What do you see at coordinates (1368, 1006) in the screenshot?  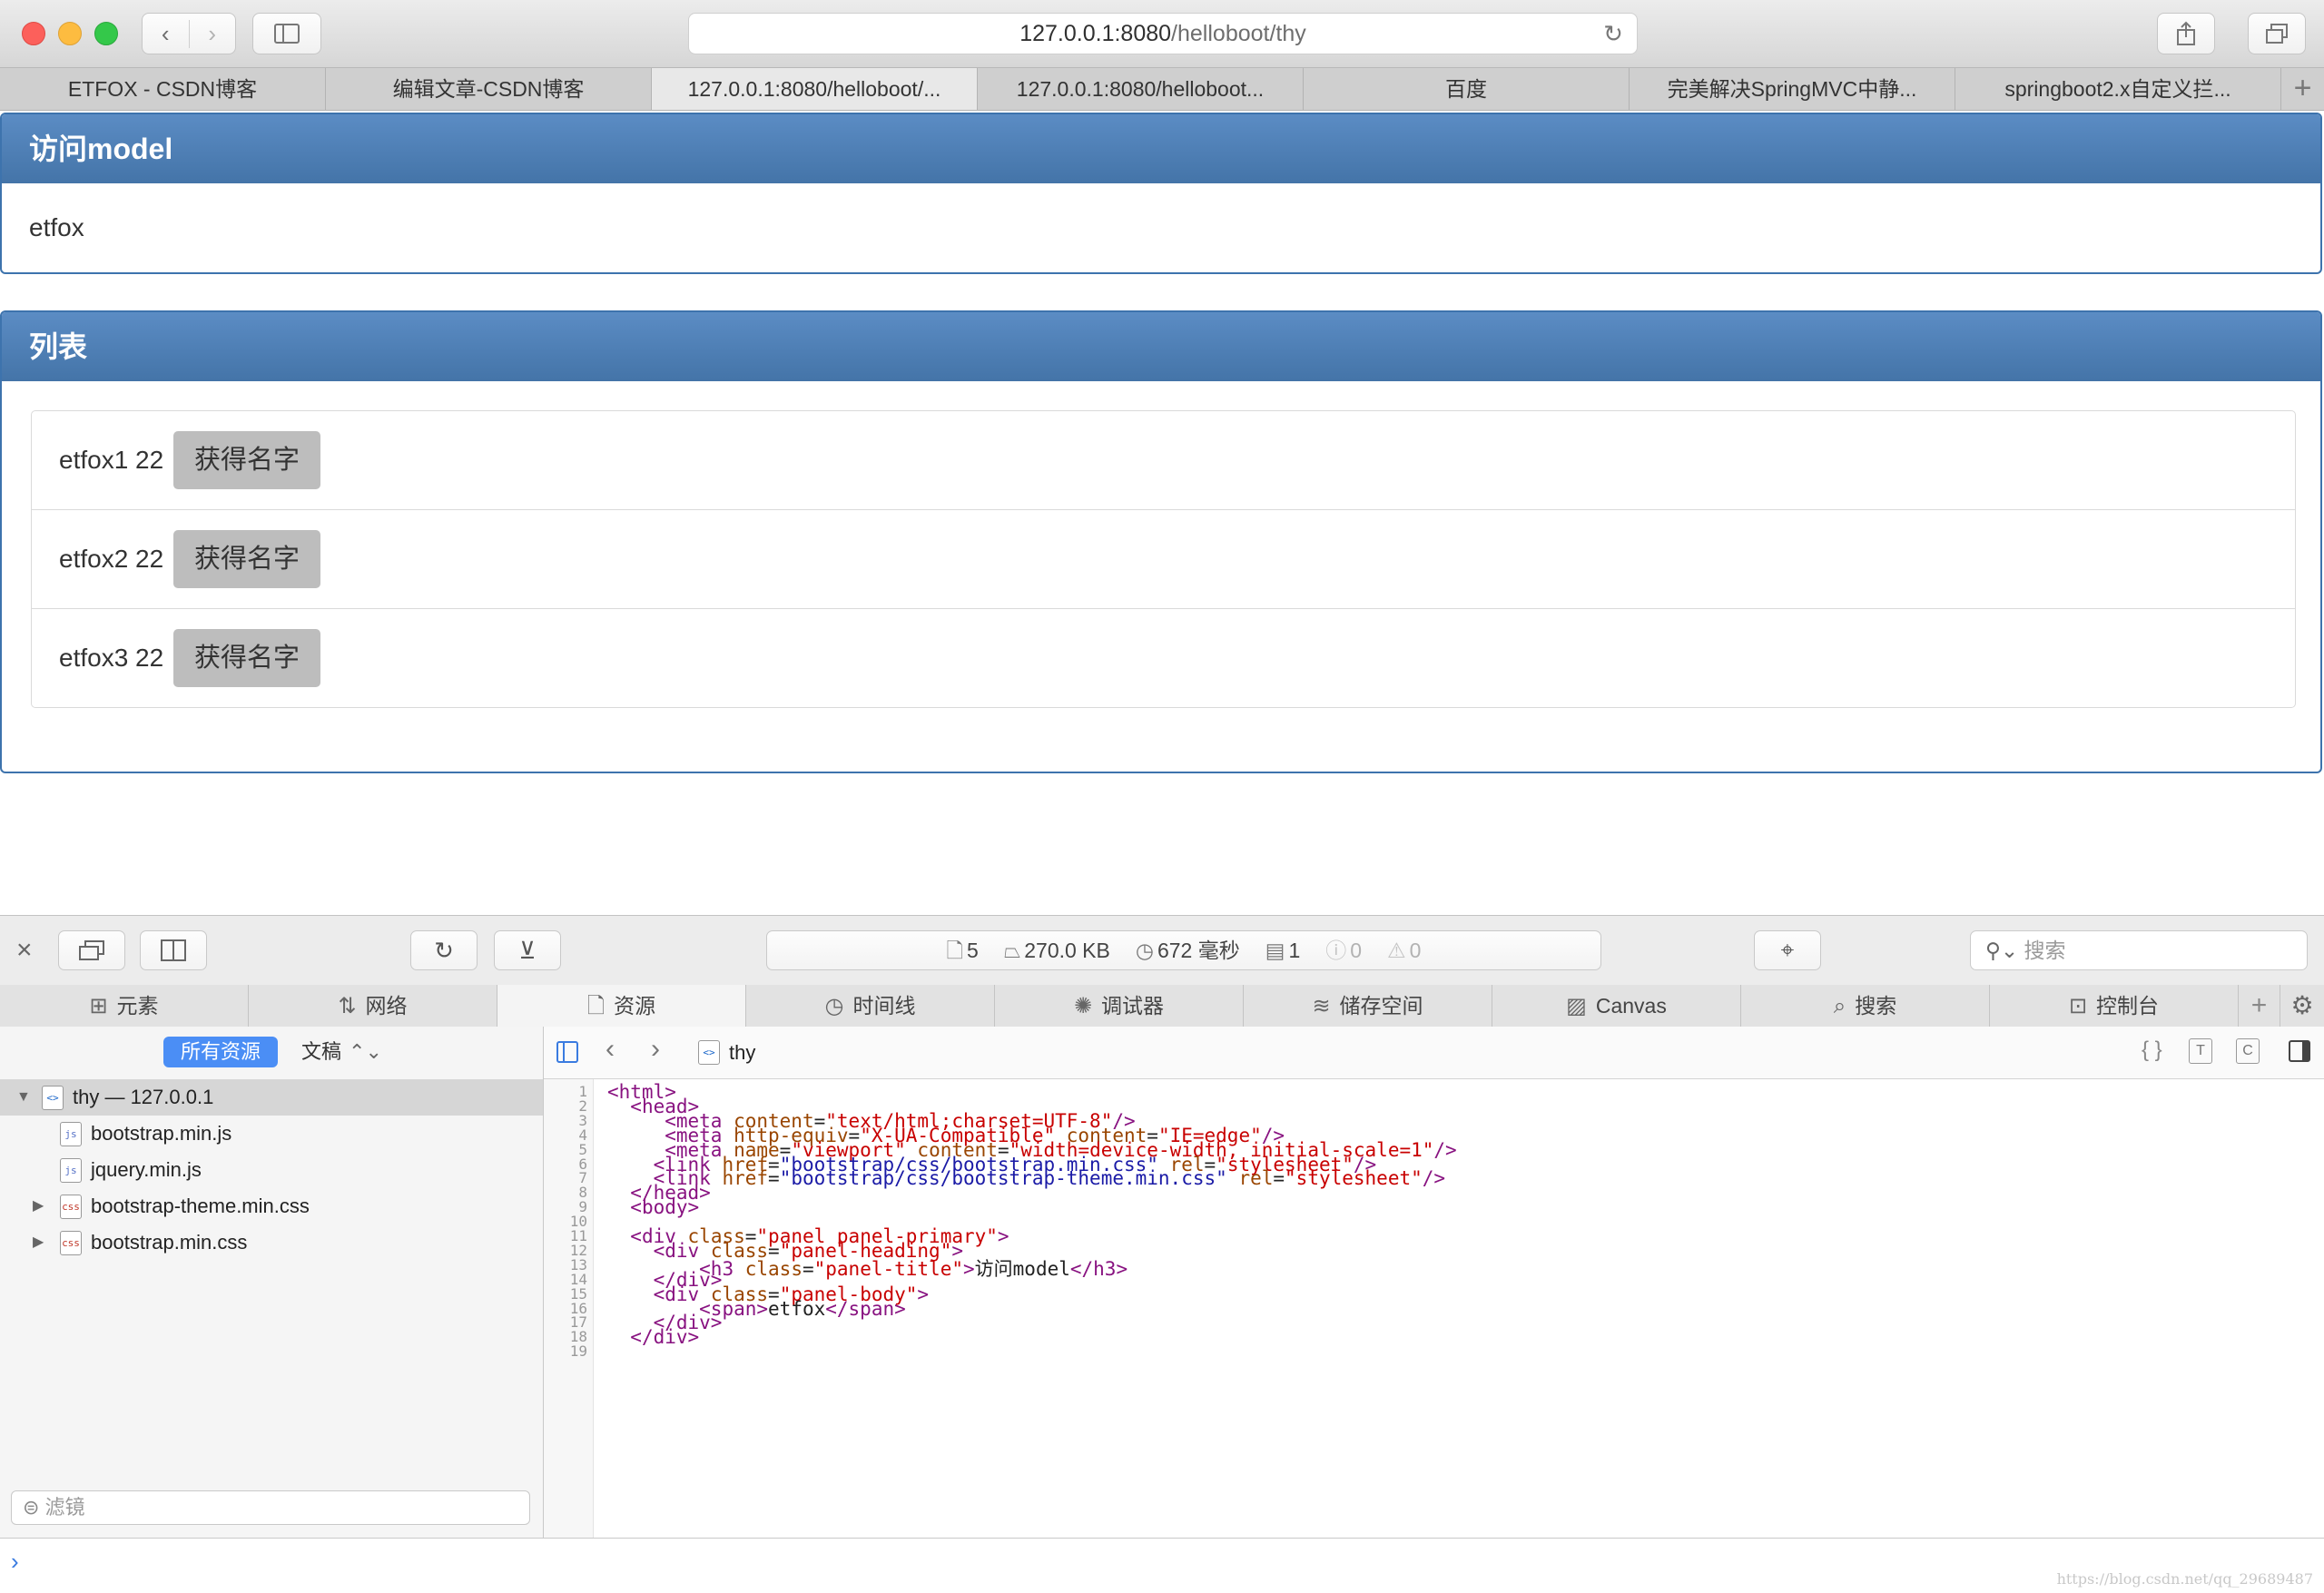 I see `tab-storage: ≋ 储存空间` at bounding box center [1368, 1006].